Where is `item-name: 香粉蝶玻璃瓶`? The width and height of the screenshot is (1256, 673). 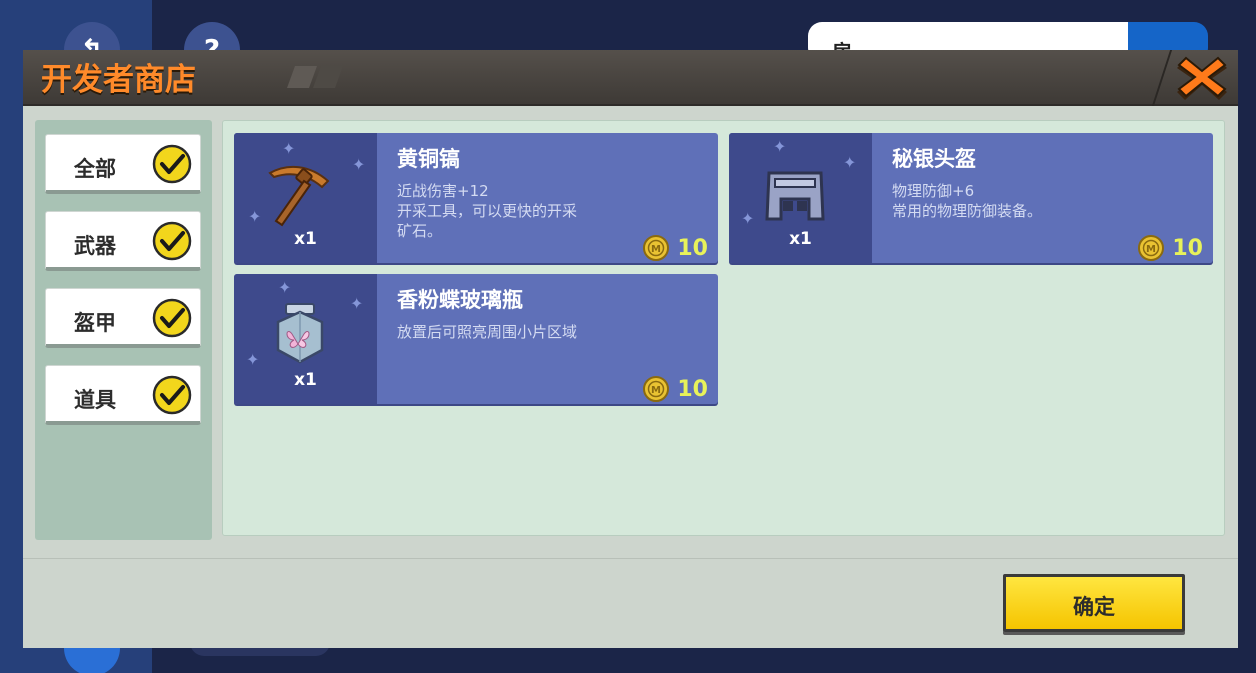 item-name: 香粉蝶玻璃瓶 is located at coordinates (460, 300).